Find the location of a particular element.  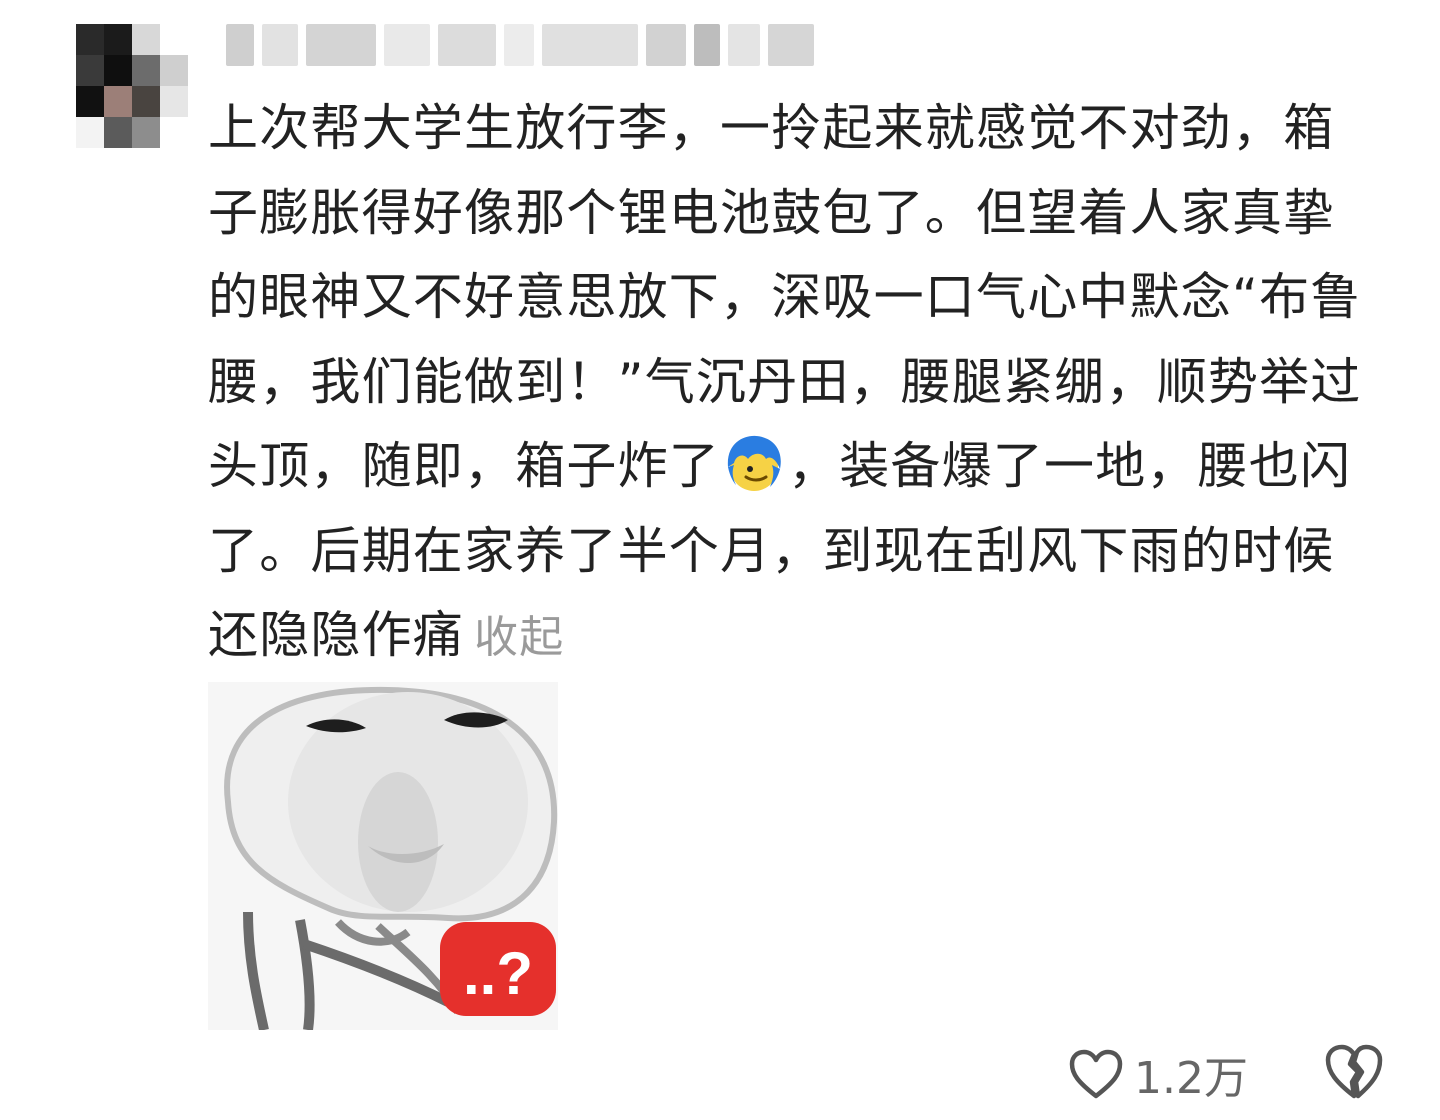

like-button: 1.2万 is located at coordinates (1158, 1074).